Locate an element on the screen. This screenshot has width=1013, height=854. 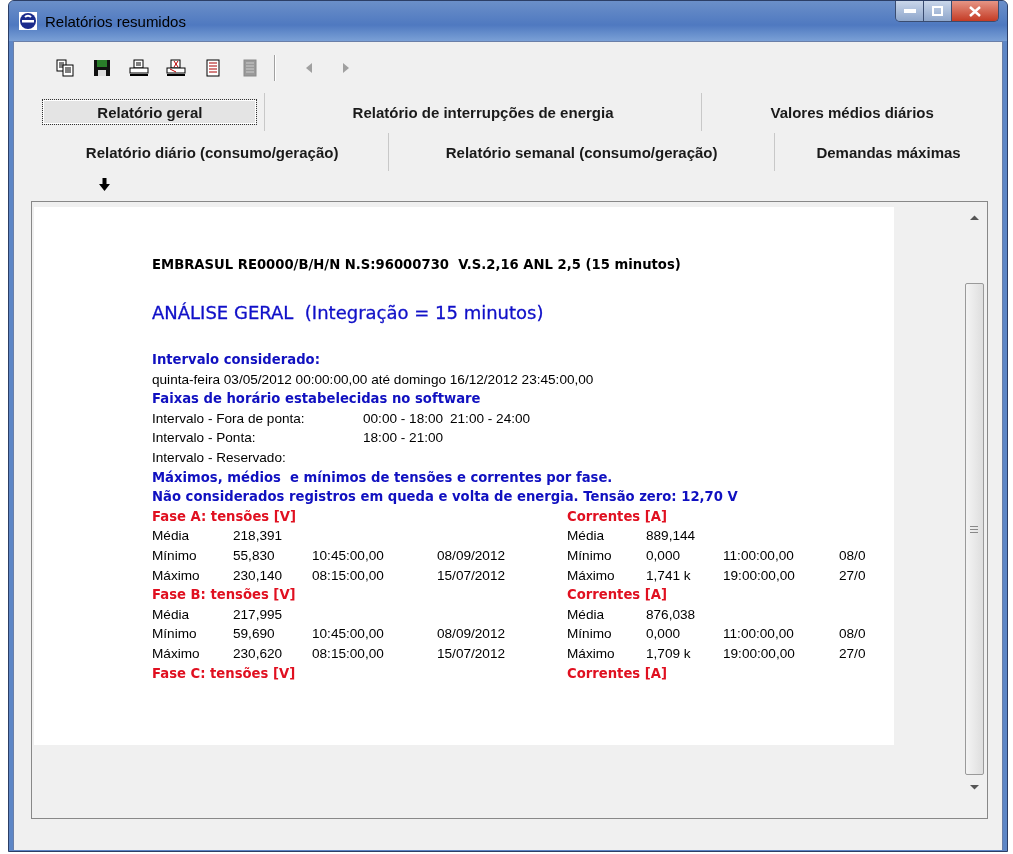
report-header: EMBRASUL RE0000/B/H/N N.S:96000730 V.S.2,16 ANL 2,5 (15 minutos) is located at coordinates (417, 265).